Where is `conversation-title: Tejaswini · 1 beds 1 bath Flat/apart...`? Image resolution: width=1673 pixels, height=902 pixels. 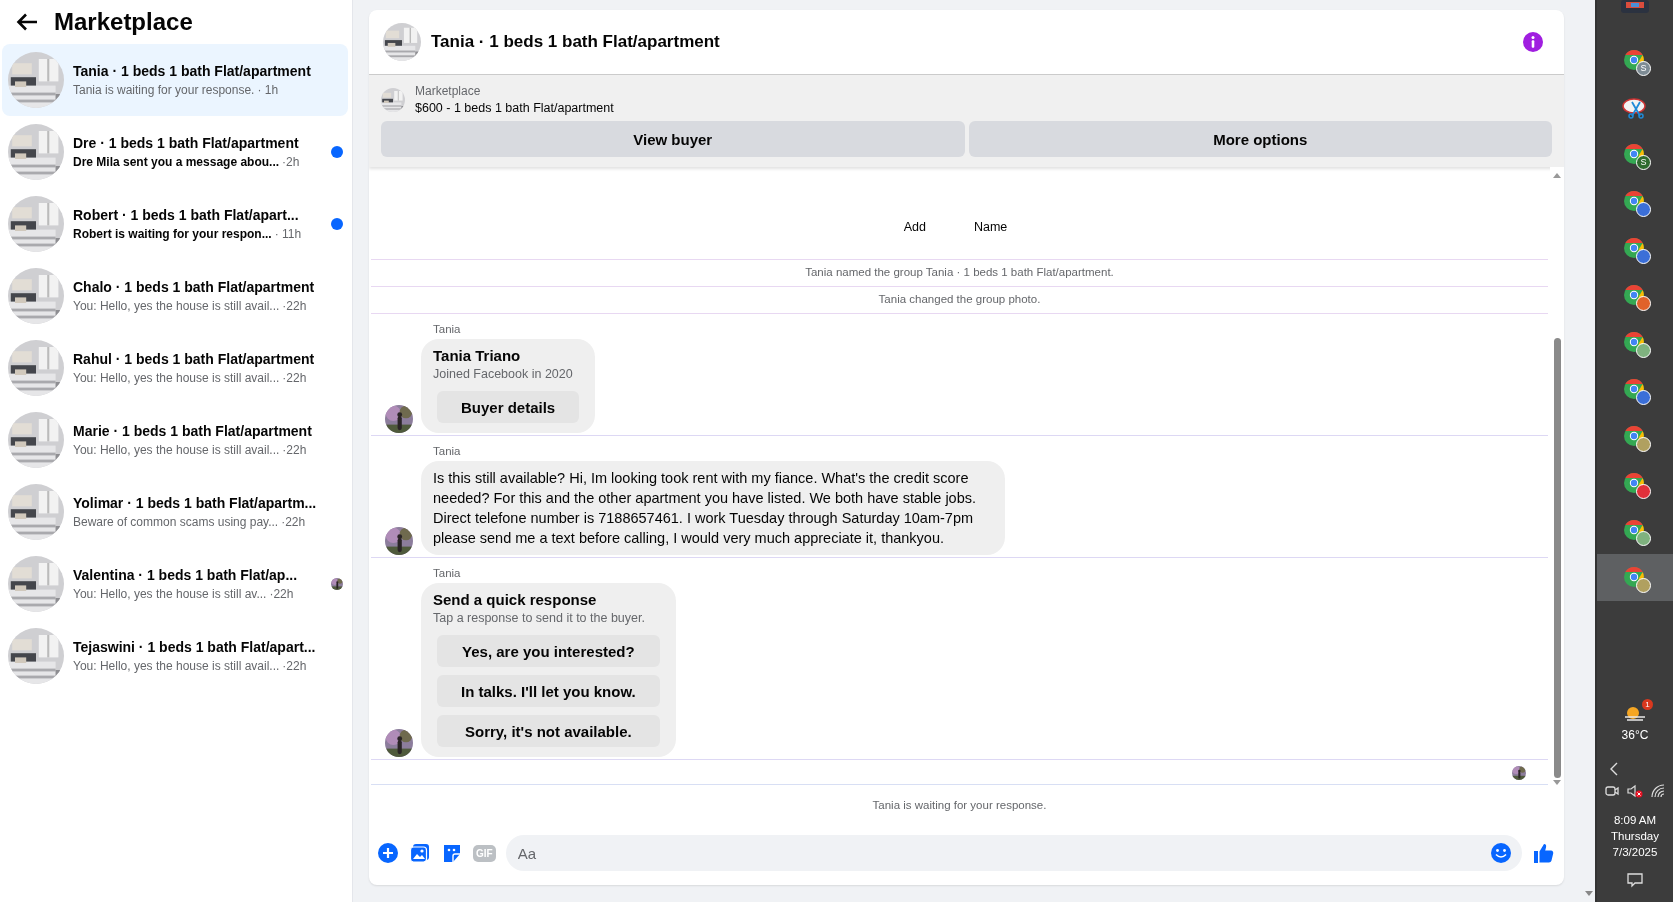
conversation-title: Tejaswini · 1 beds 1 bath Flat/apart... is located at coordinates (195, 647).